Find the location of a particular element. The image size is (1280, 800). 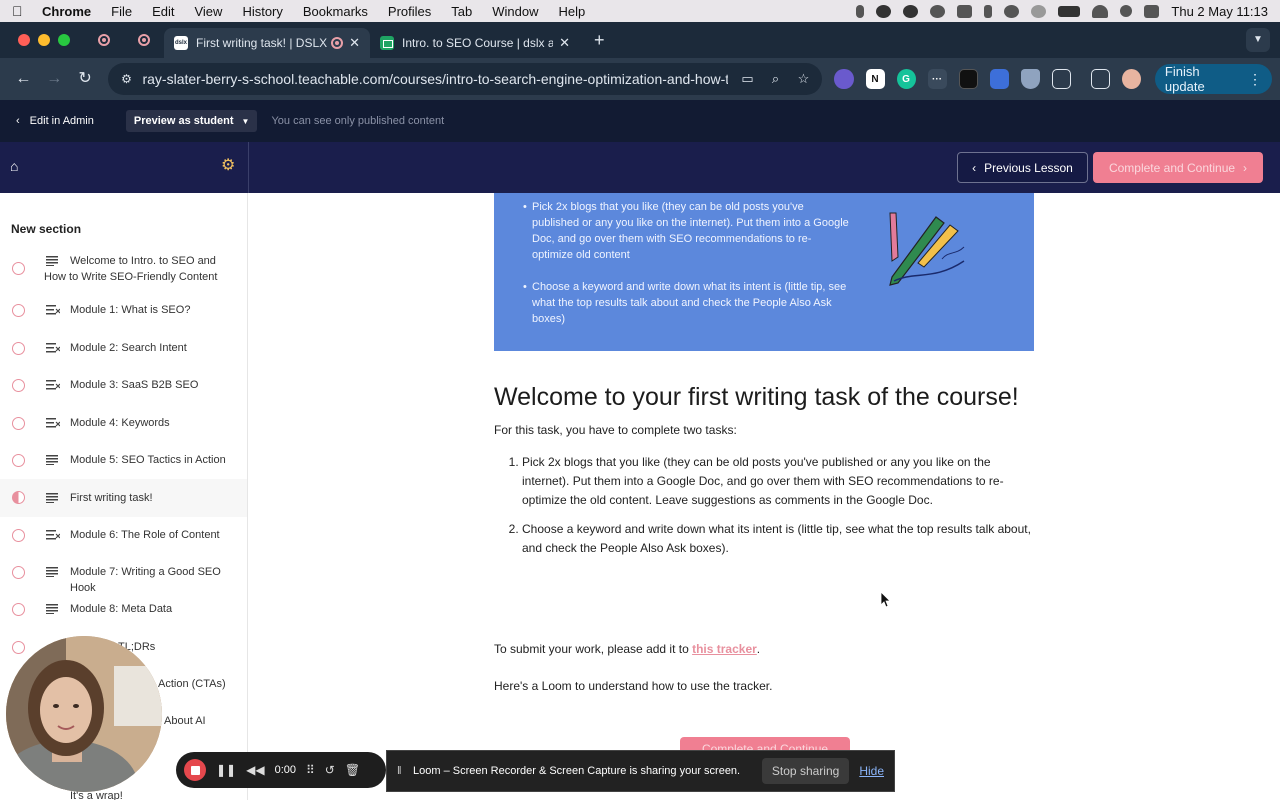

restart-icon: ↺ is located at coordinates (330, 770).